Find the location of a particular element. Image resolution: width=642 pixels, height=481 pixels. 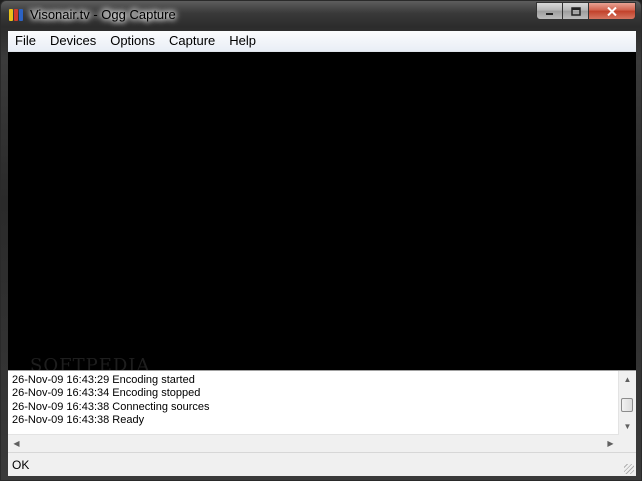

scroll-up-icon: ▲ is located at coordinates (627, 379).